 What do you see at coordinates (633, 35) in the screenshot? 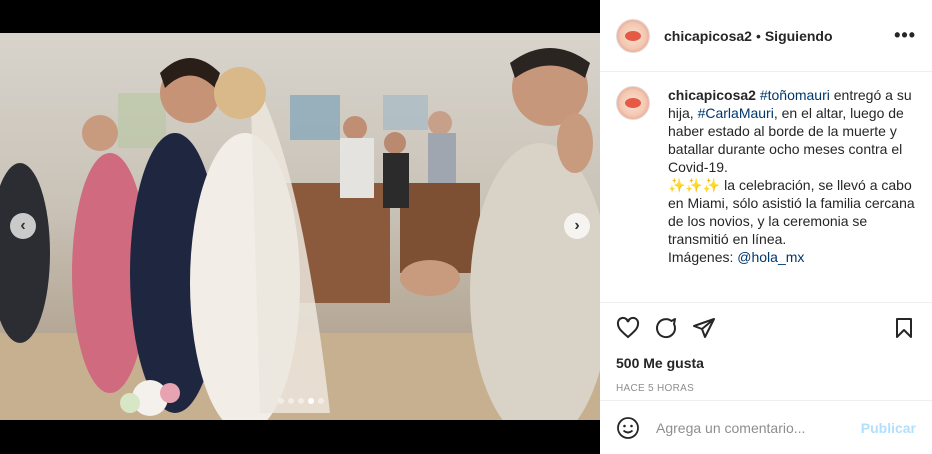
I see `avatar` at bounding box center [633, 35].